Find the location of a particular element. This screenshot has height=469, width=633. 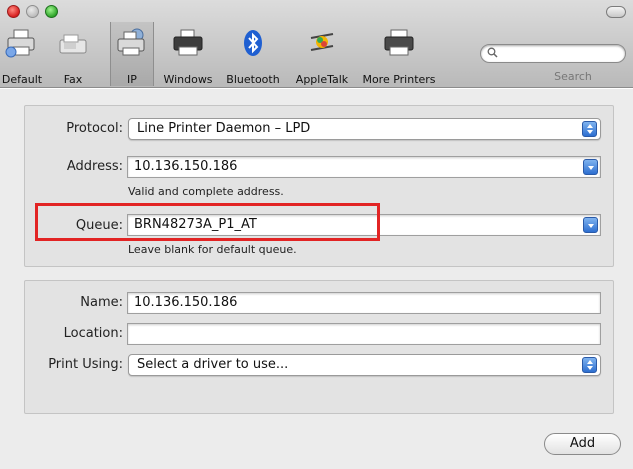

queue-dropdown-button is located at coordinates (590, 225).